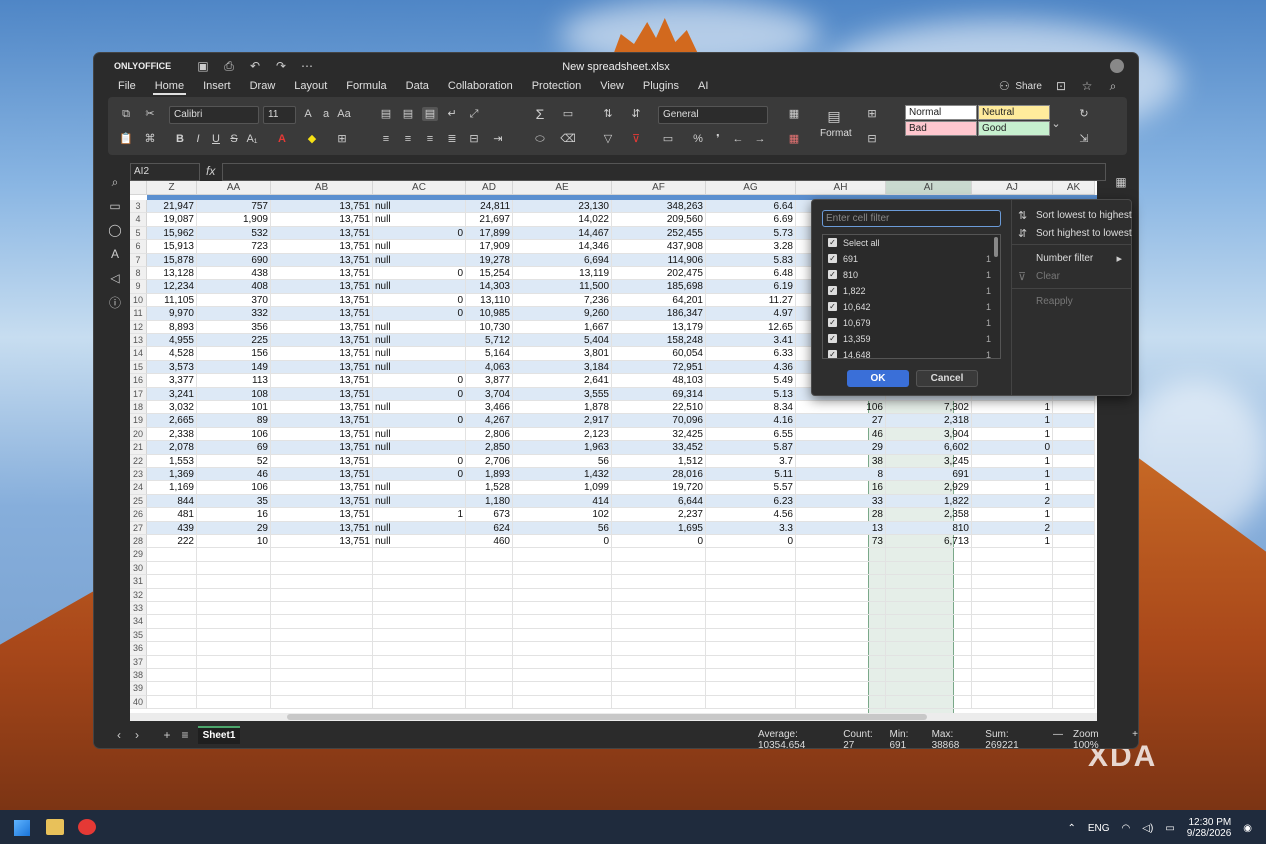 The height and width of the screenshot is (844, 1266). Describe the element at coordinates (841, 488) in the screenshot. I see `table-cell: 16` at that location.